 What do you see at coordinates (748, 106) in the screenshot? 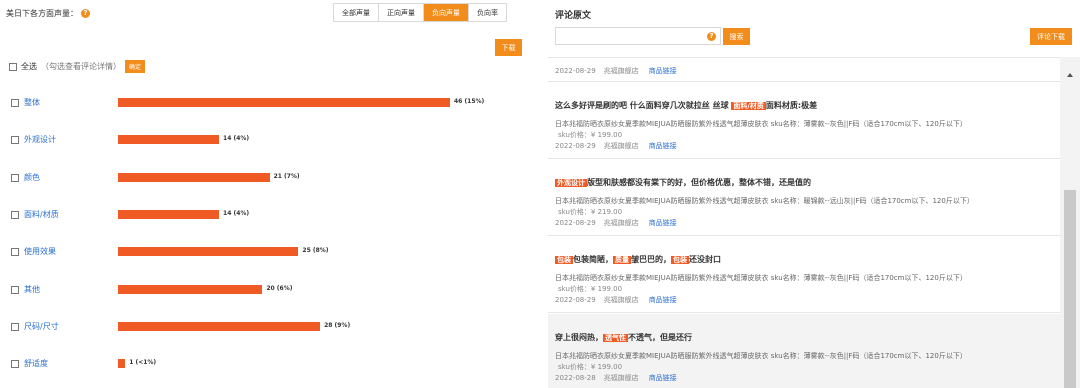
I see `aspect-tag: 面料/材质` at bounding box center [748, 106].